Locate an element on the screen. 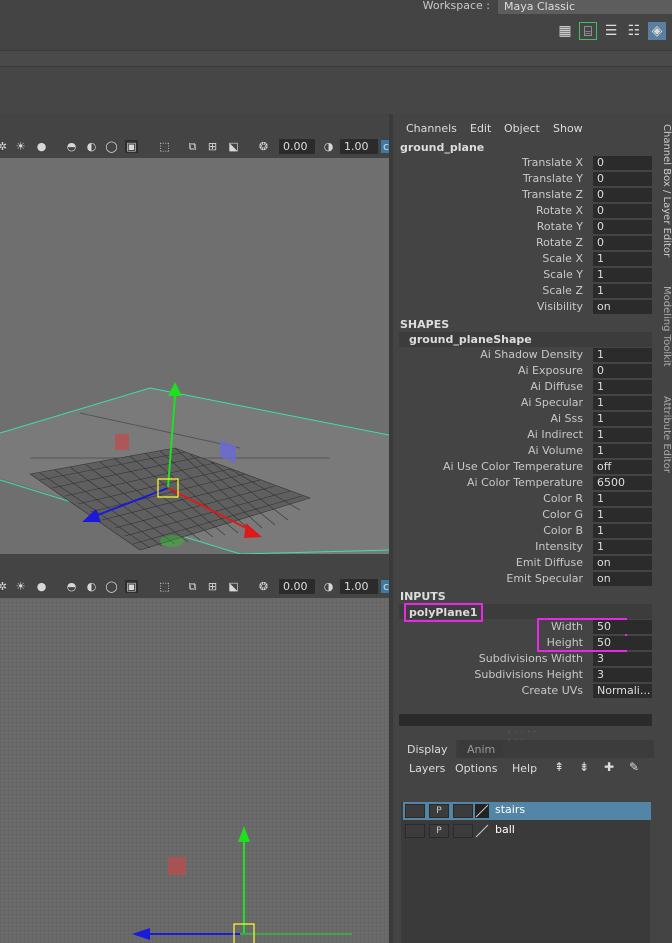 The width and height of the screenshot is (672, 943). attr-label: Create UVs is located at coordinates (493, 690).